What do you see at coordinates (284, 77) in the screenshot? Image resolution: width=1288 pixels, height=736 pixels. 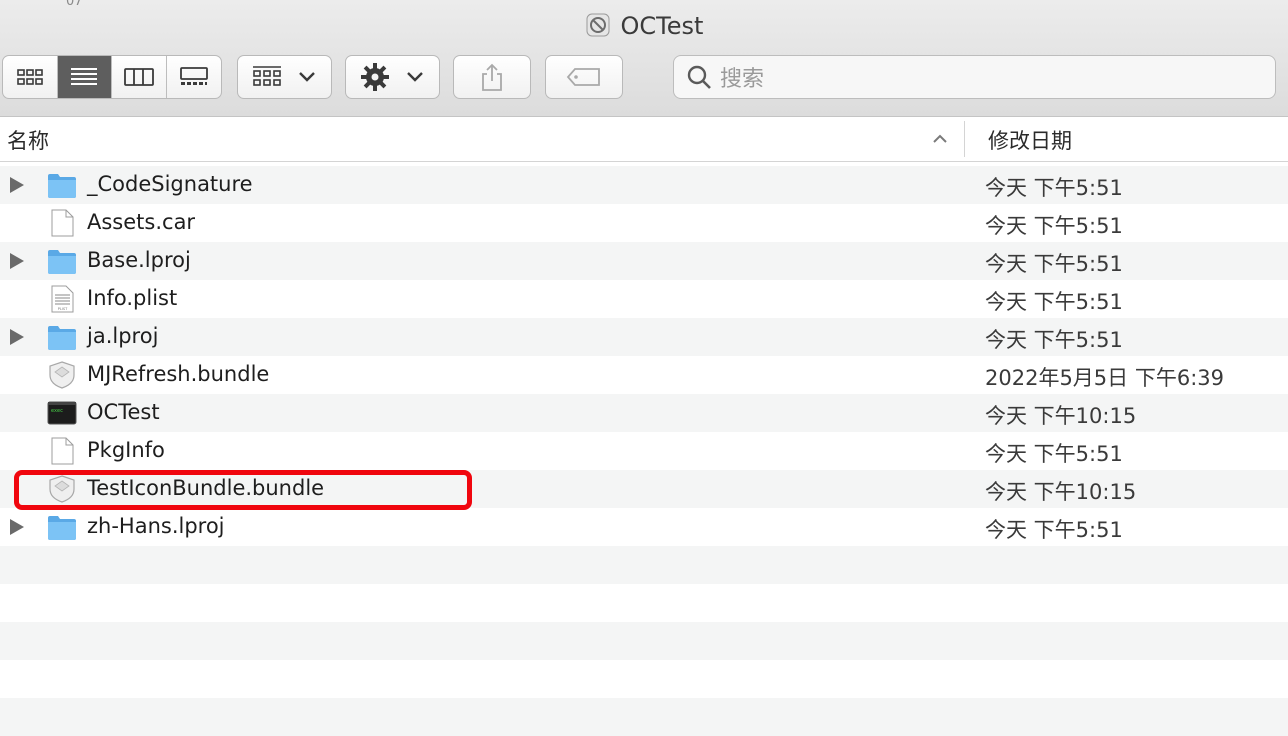 I see `group-by-button` at bounding box center [284, 77].